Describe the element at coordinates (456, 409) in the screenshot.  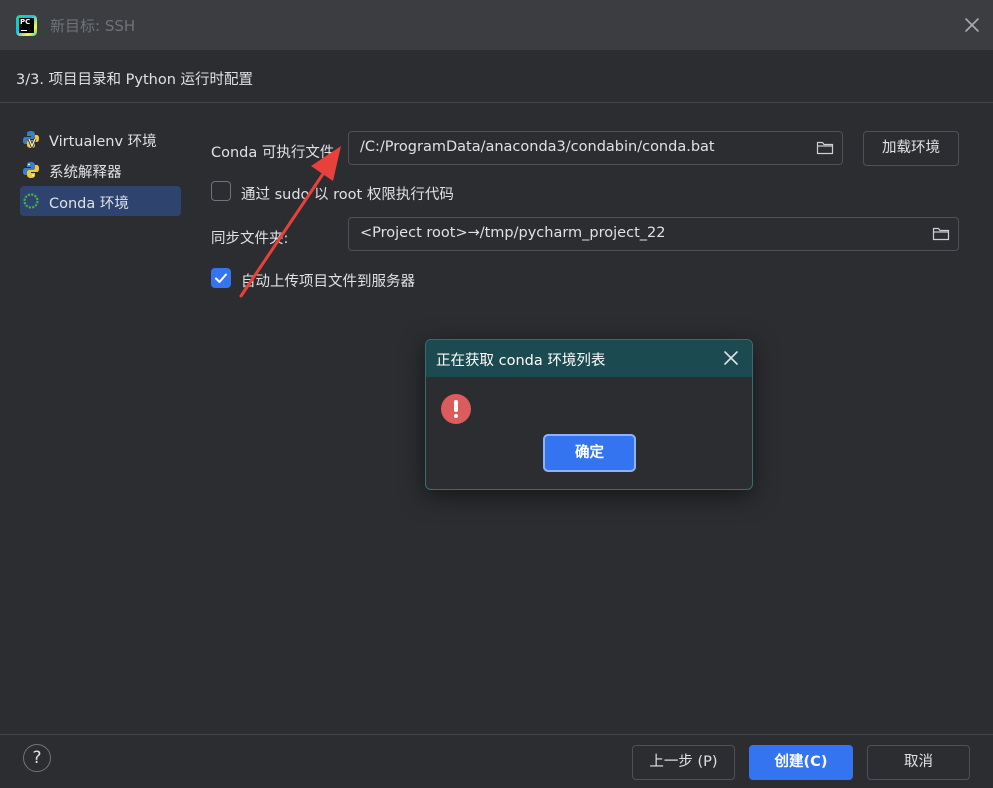
I see `error-icon` at that location.